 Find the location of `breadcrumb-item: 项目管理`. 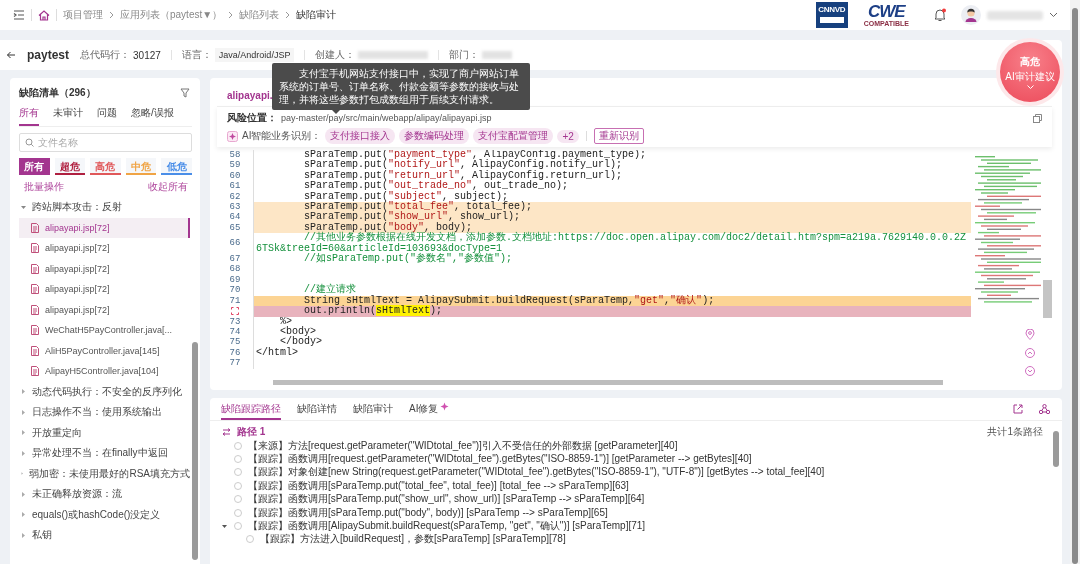

breadcrumb-item: 项目管理 is located at coordinates (83, 15).